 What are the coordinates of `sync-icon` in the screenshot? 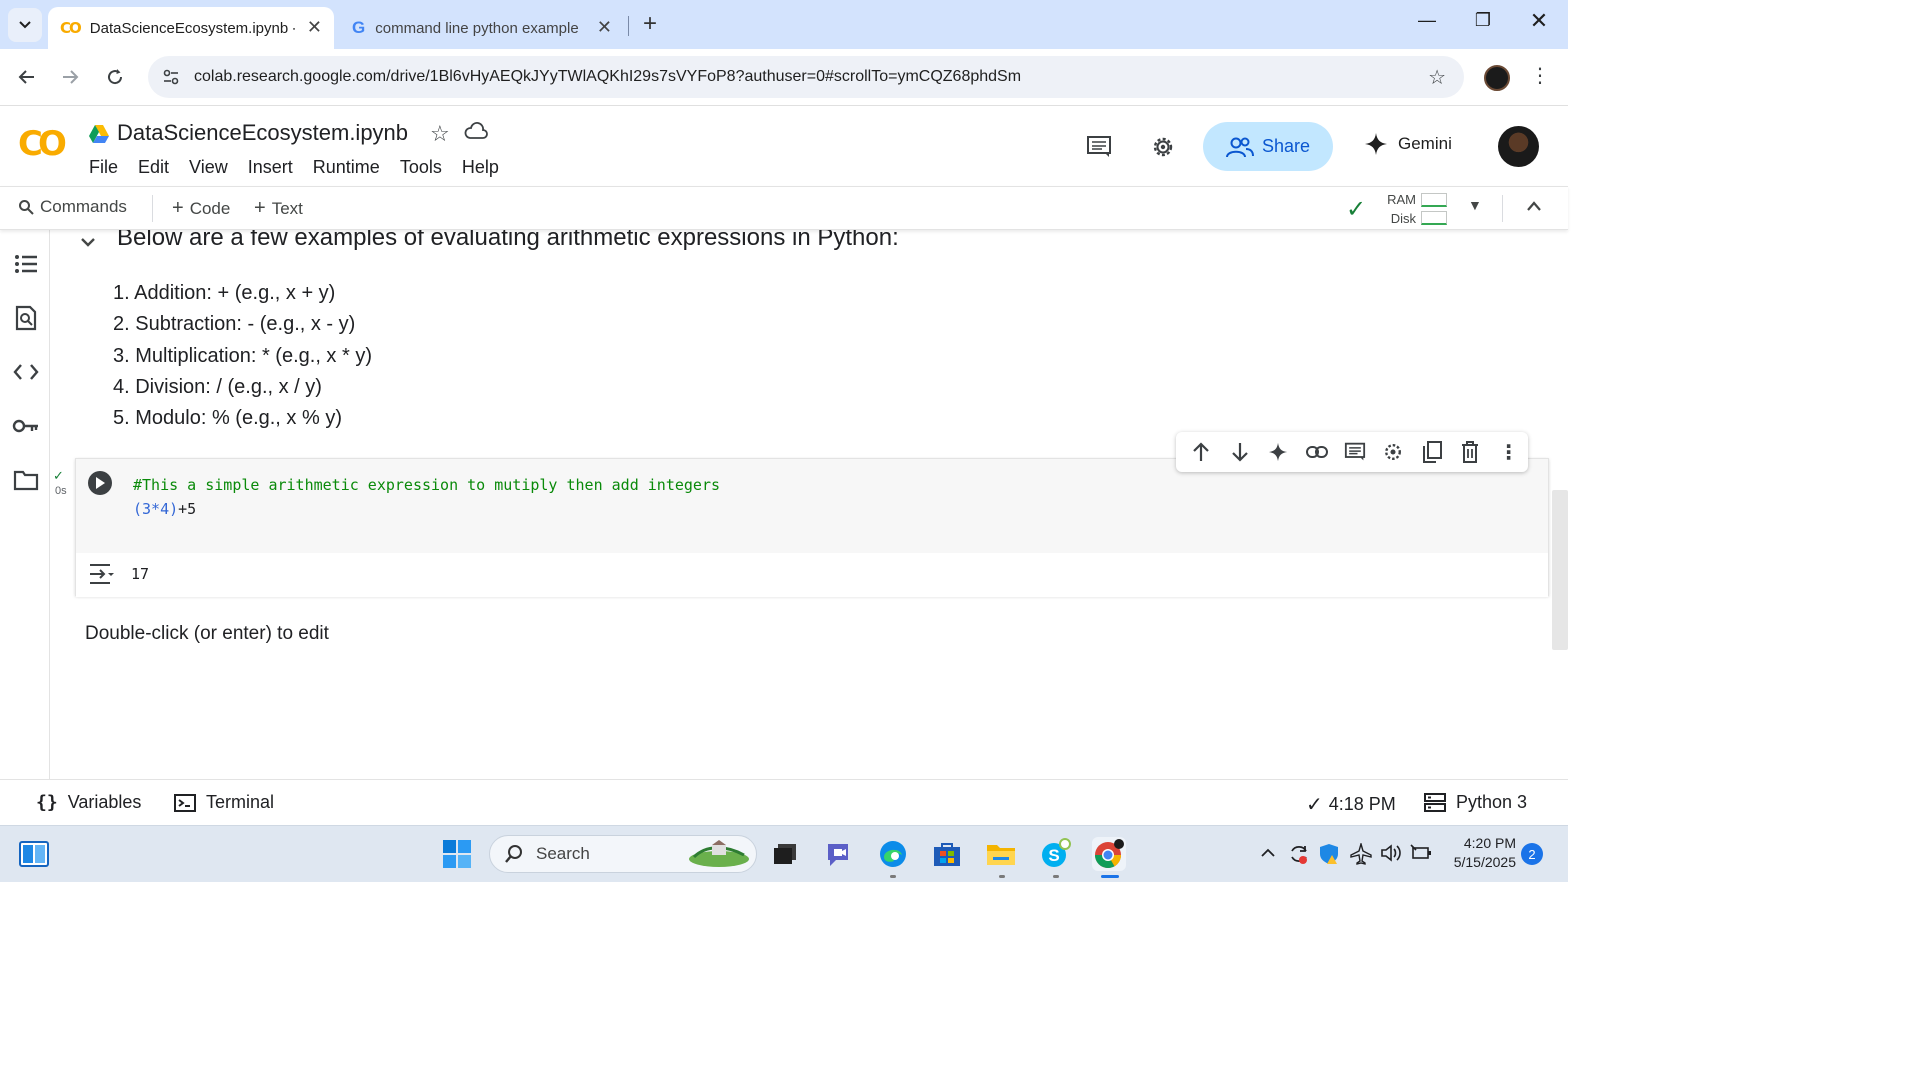 It's located at (1299, 856).